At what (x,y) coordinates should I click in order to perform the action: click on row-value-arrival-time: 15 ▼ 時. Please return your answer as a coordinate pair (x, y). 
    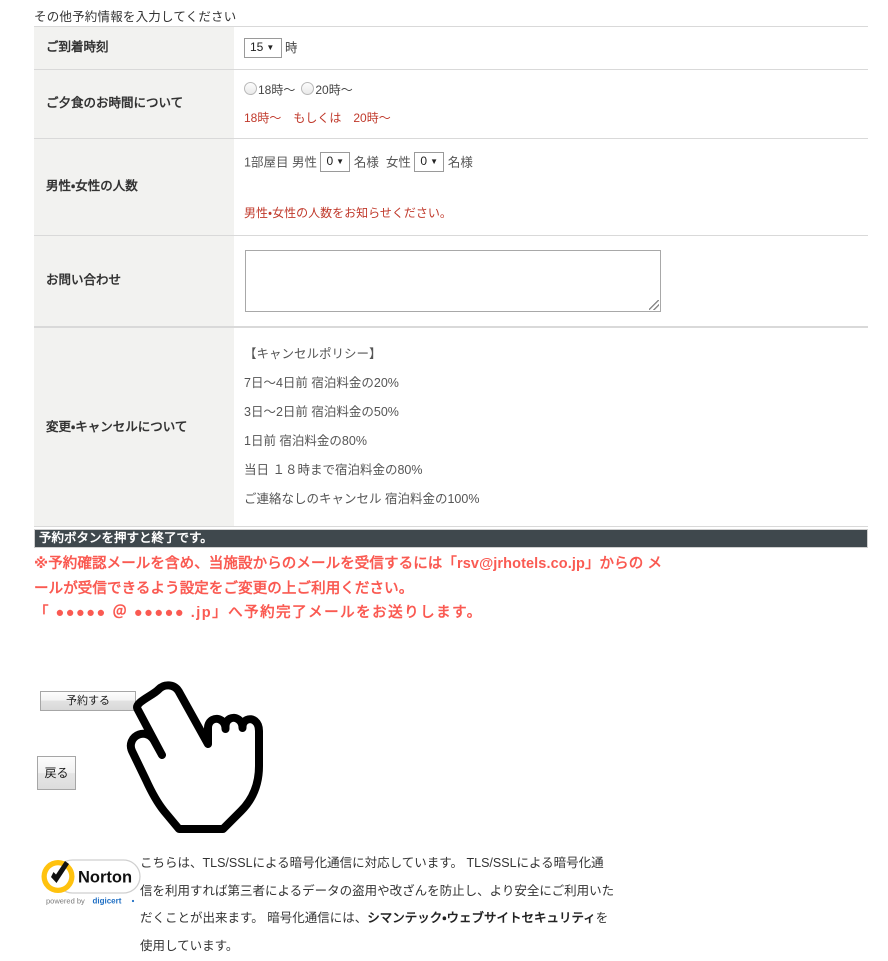
    Looking at the image, I should click on (551, 48).